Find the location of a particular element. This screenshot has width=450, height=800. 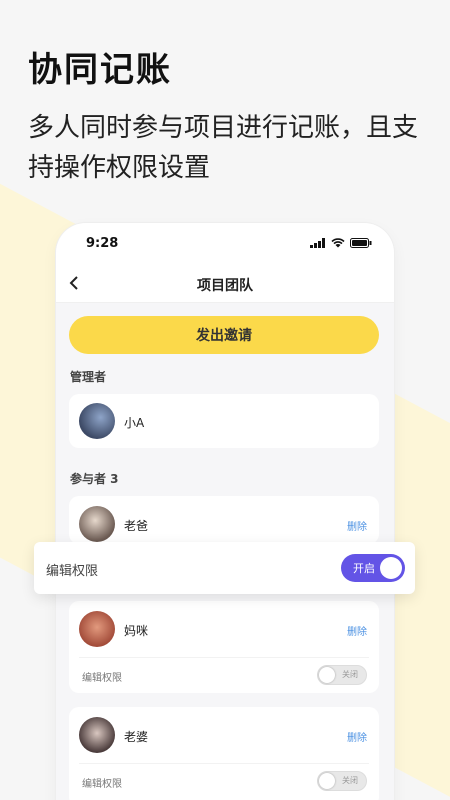

headline: 协同记账 is located at coordinates (100, 70).